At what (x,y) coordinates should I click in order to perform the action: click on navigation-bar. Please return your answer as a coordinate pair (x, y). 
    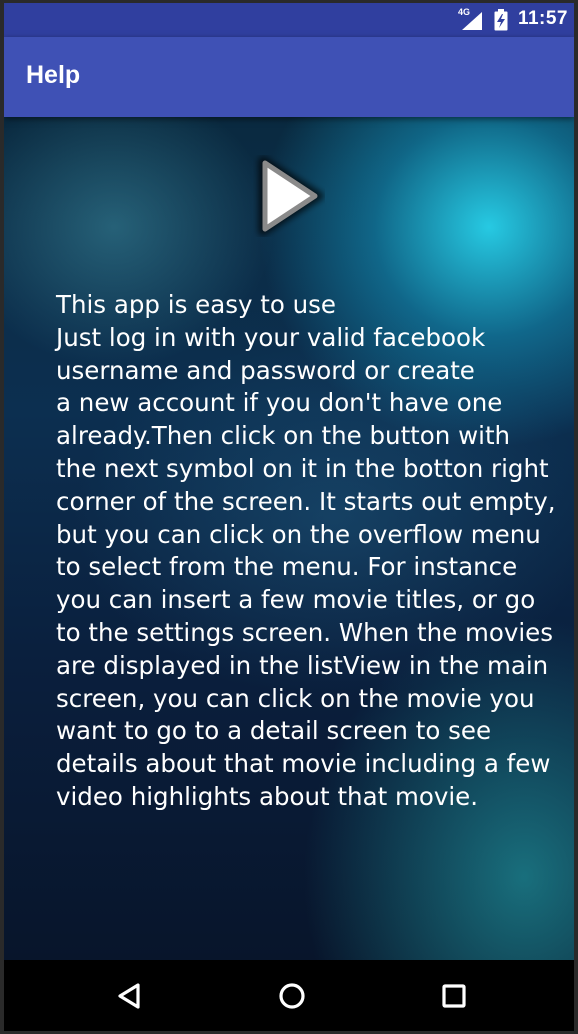
    Looking at the image, I should click on (289, 995).